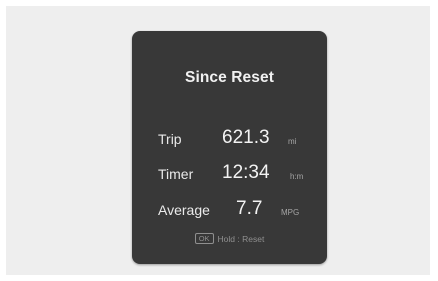 The image size is (438, 281). What do you see at coordinates (170, 139) in the screenshot?
I see `trip-label: Trip` at bounding box center [170, 139].